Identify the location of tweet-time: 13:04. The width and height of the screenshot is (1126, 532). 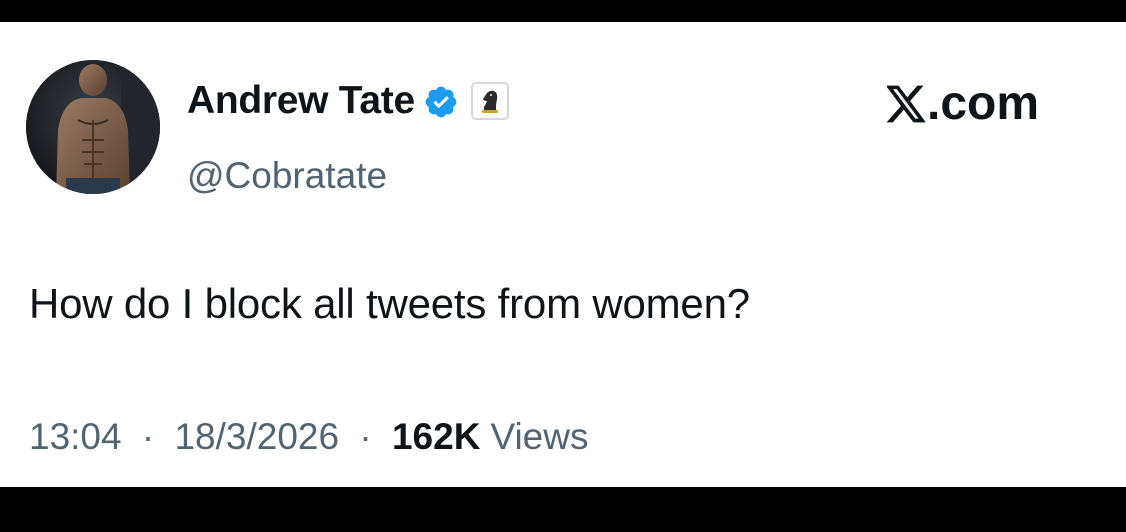
(75, 436).